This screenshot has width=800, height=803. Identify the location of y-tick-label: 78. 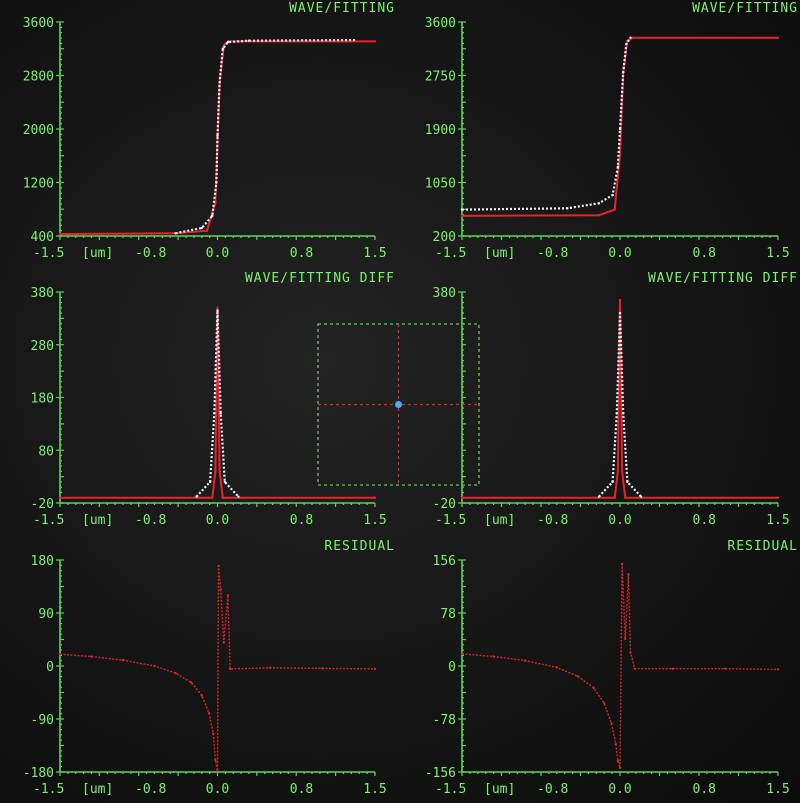
(448, 614).